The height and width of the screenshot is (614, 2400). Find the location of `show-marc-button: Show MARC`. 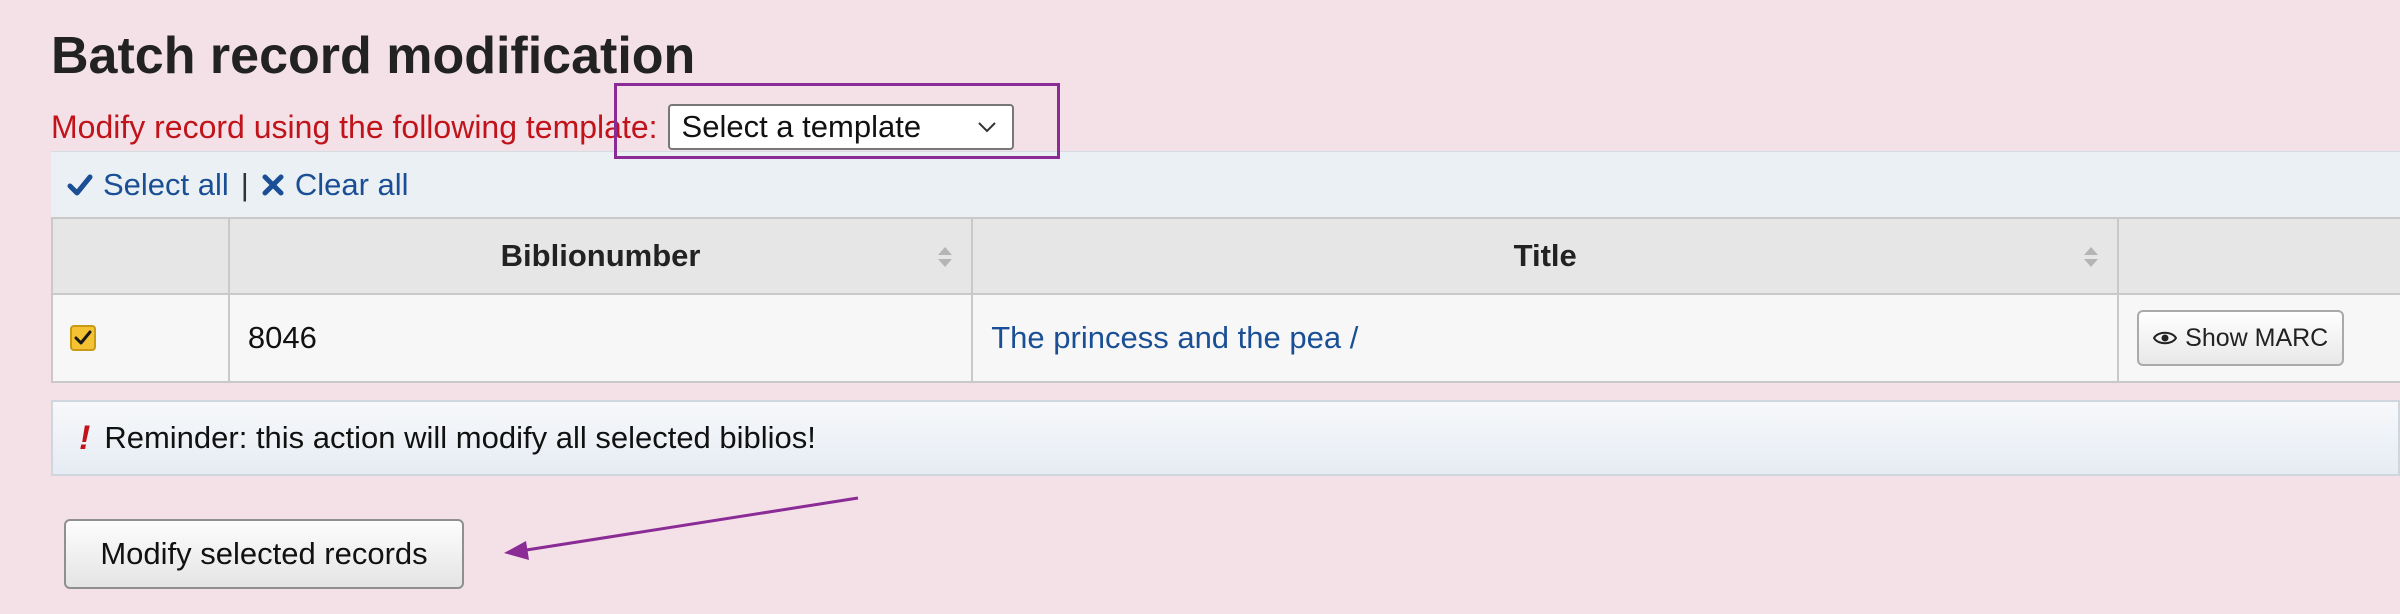

show-marc-button: Show MARC is located at coordinates (2241, 338).